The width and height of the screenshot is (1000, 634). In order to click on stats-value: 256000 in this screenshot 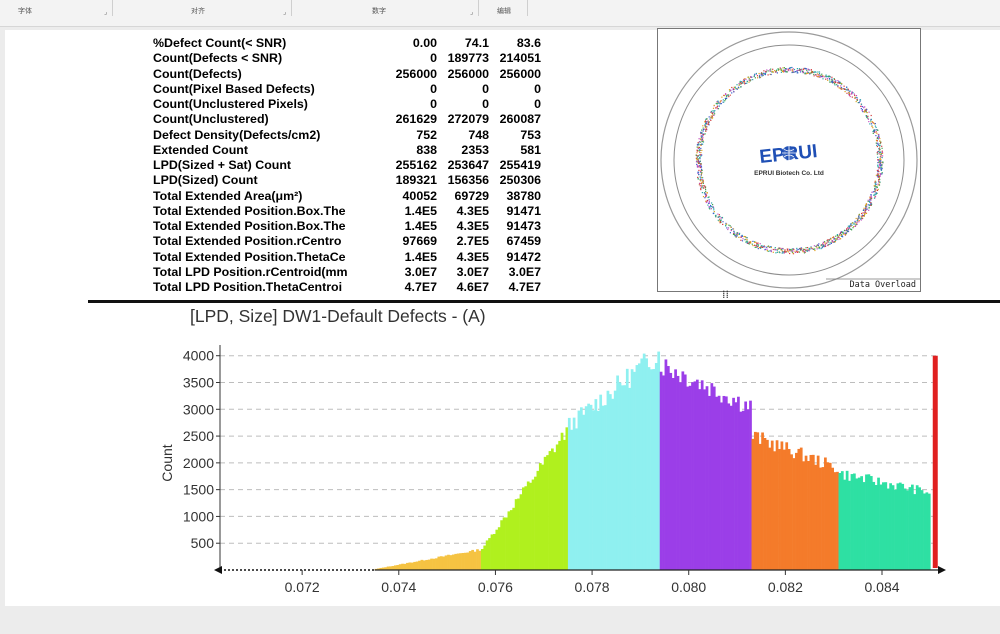, I will do `click(416, 73)`.